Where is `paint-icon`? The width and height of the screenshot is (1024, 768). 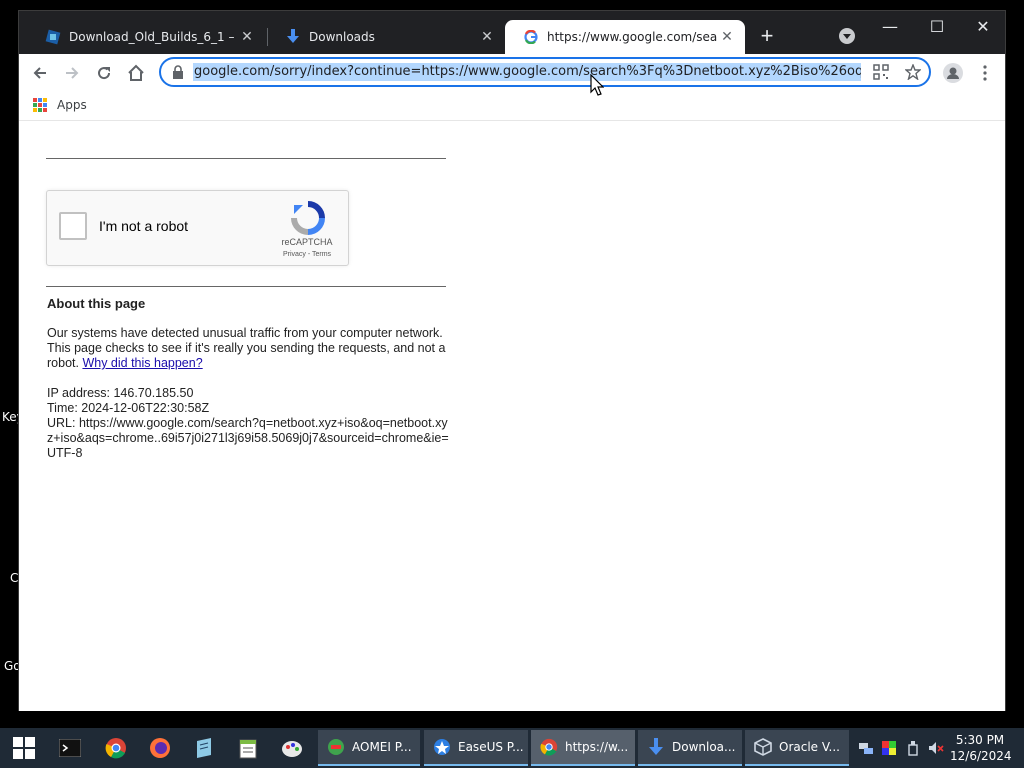 paint-icon is located at coordinates (292, 748).